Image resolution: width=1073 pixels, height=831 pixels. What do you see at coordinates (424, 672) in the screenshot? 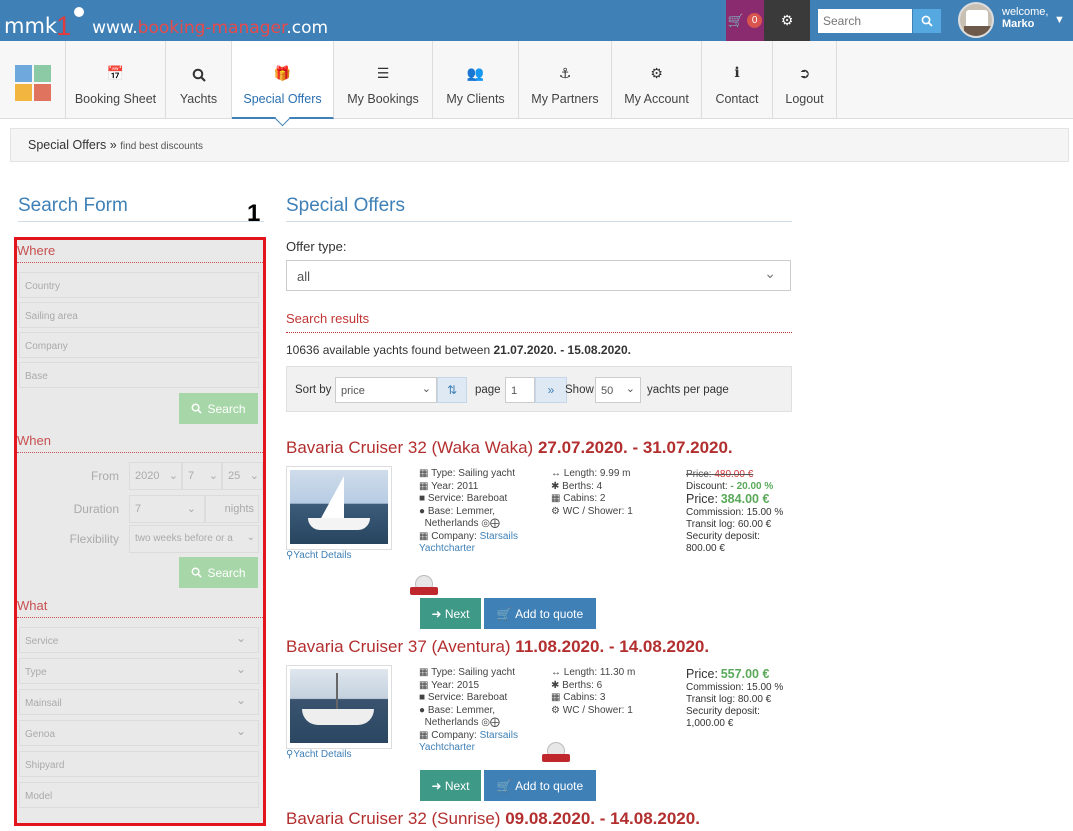
I see `ship-icon: ▦` at bounding box center [424, 672].